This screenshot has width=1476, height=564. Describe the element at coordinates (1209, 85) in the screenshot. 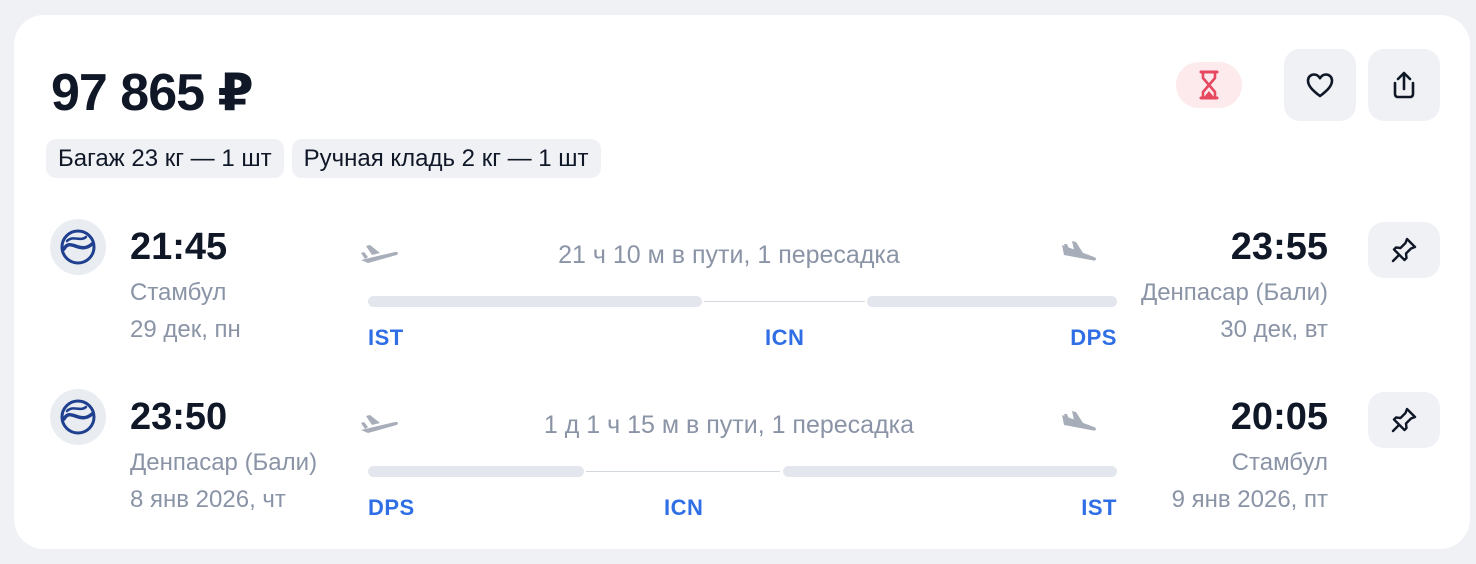

I see `hourglass-icon` at that location.